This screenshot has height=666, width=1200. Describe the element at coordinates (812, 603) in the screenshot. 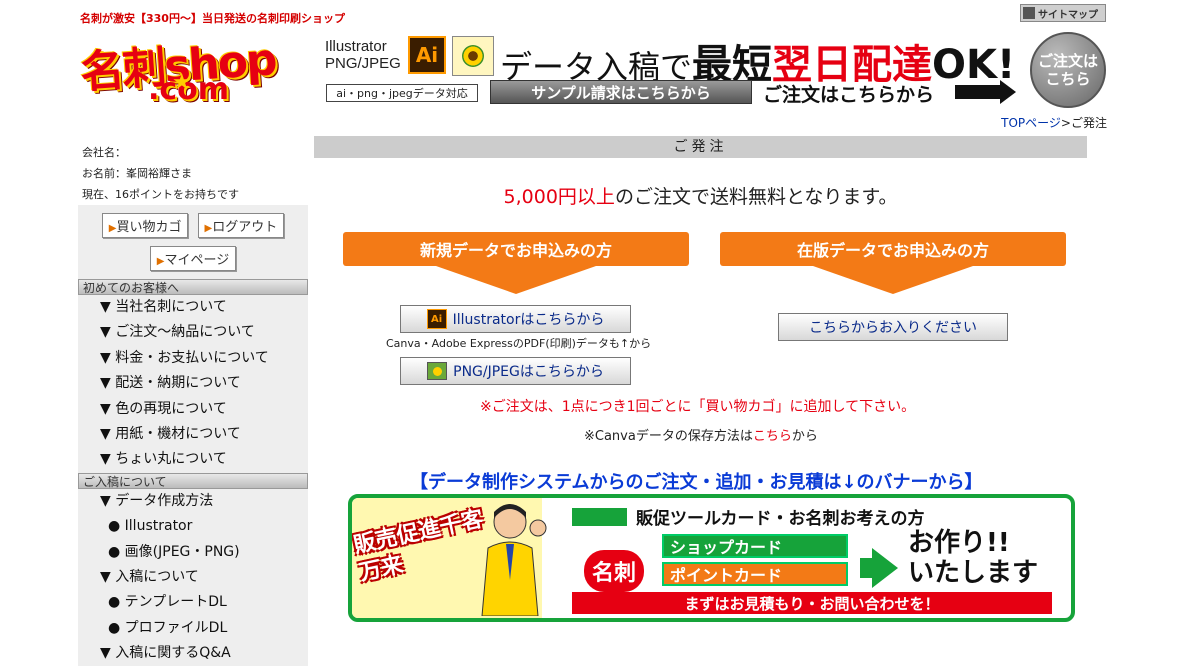

I see `estimate-inquiry-bar: まずはお見積もり・お問い合わせを！` at that location.